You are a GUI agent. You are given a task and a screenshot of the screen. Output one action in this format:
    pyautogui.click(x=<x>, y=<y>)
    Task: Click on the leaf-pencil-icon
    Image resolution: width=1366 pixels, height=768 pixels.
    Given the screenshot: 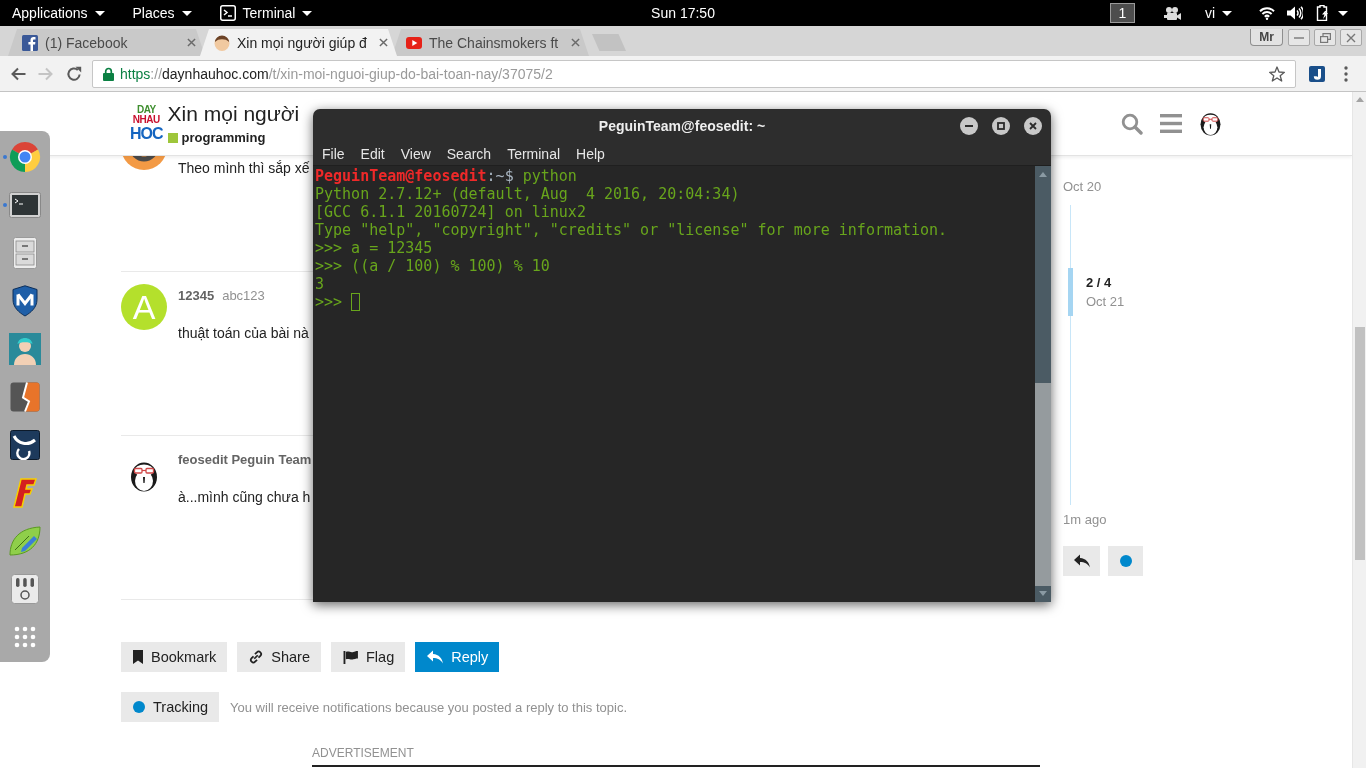 What is the action you would take?
    pyautogui.click(x=25, y=541)
    